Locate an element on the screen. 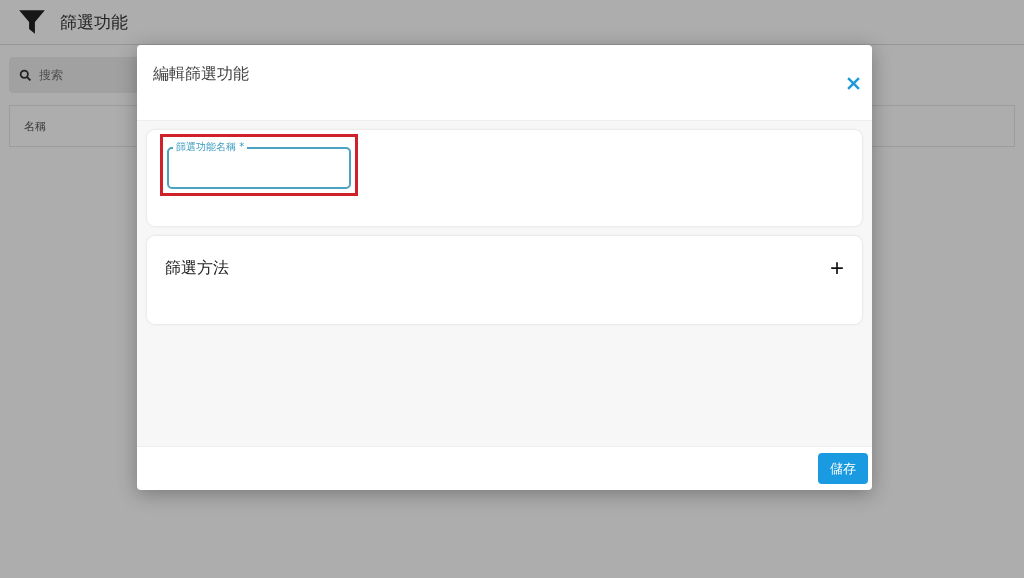 The width and height of the screenshot is (1024, 578). section-title: 篩選方法 is located at coordinates (197, 268).